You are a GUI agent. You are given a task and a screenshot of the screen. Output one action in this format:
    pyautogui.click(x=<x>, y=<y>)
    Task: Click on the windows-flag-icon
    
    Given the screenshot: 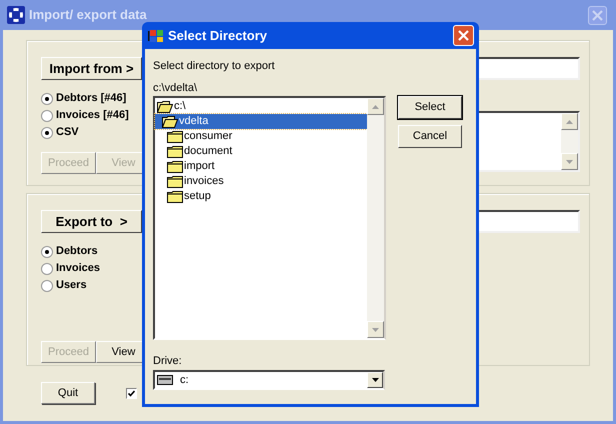 What is the action you would take?
    pyautogui.click(x=156, y=35)
    